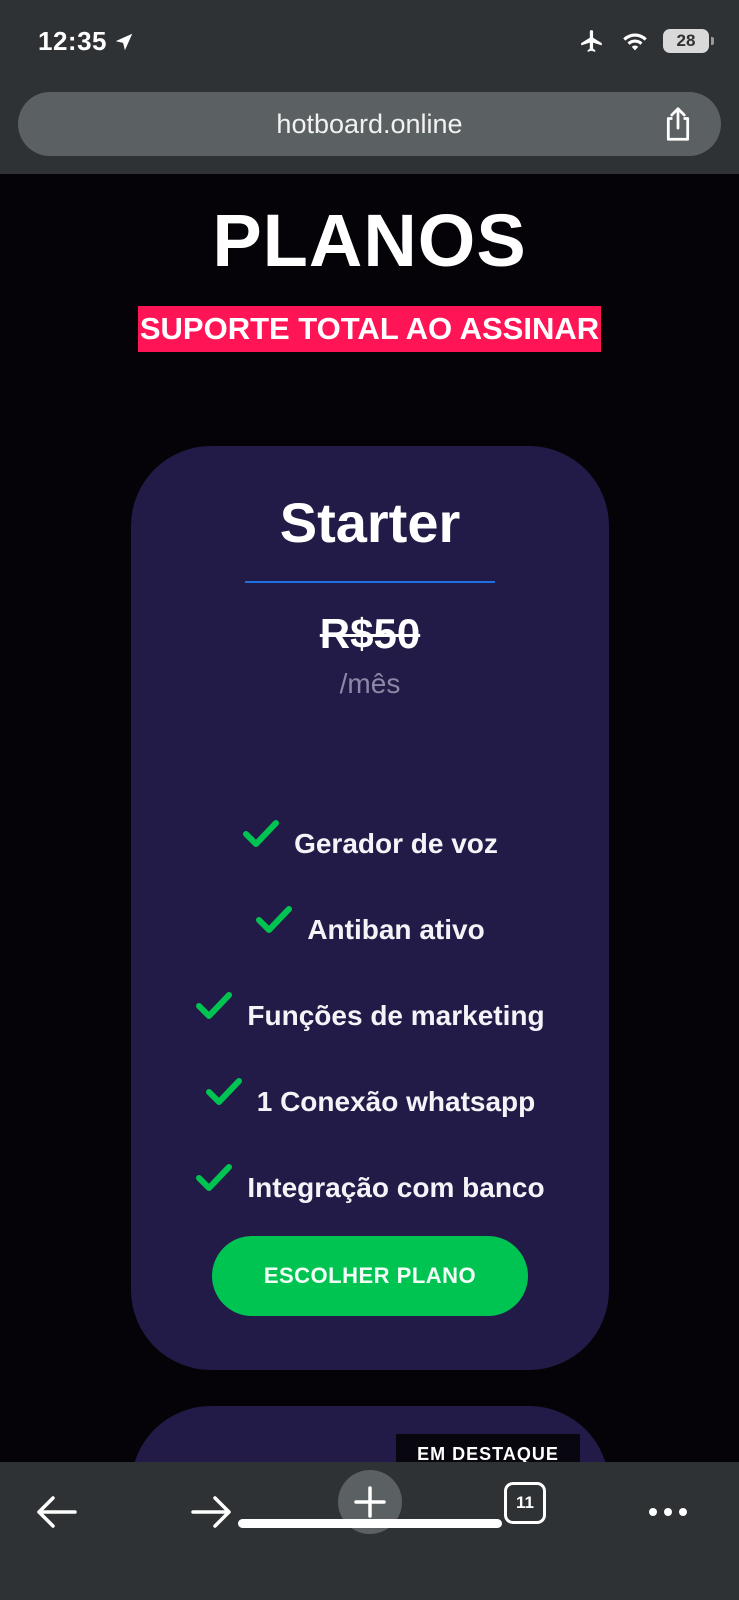  I want to click on home-indicator, so click(370, 1523).